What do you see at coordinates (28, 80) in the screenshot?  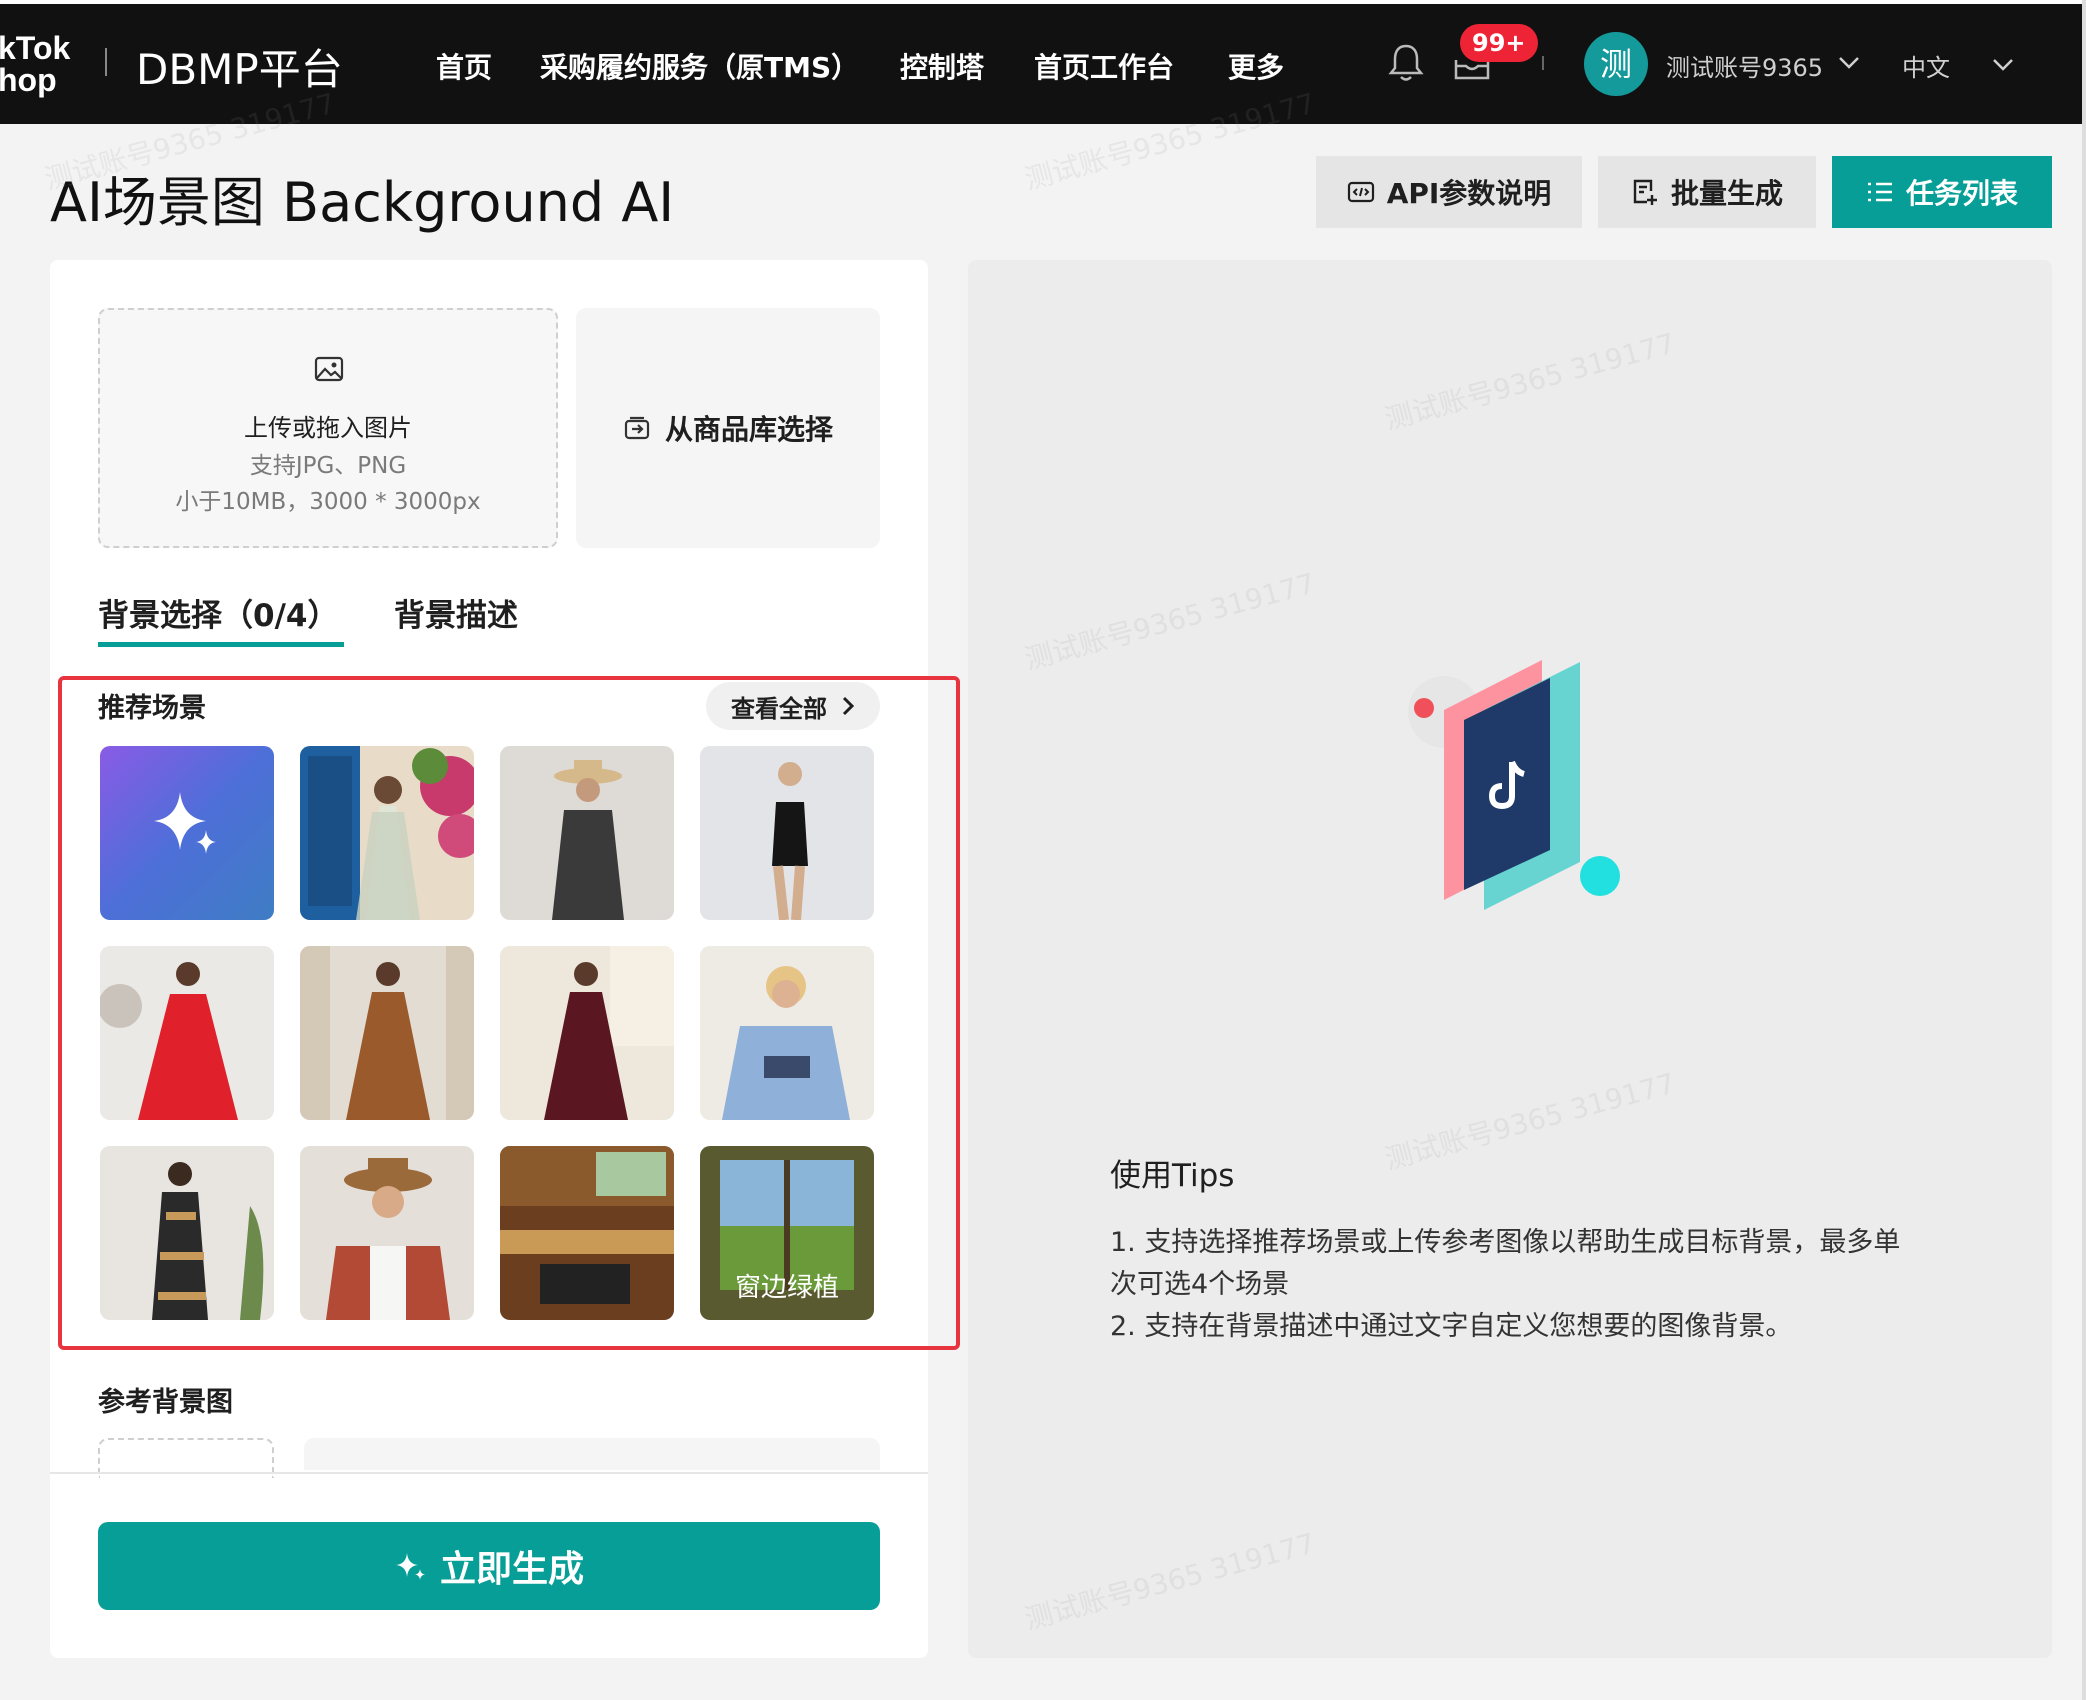 I see `logo-text-second-line: hop` at bounding box center [28, 80].